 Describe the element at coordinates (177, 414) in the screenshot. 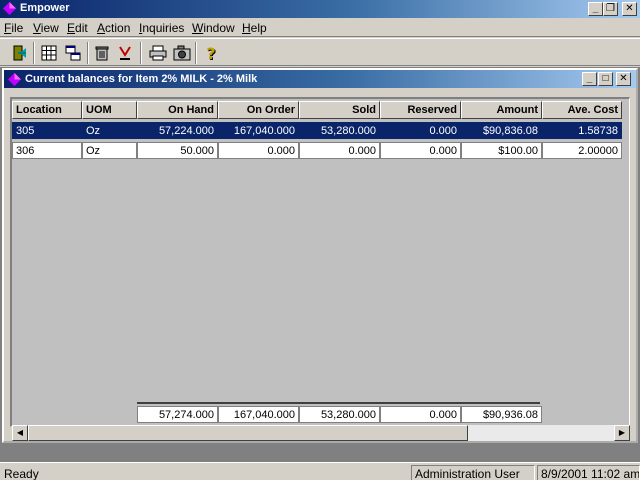

I see `total-on-hand: 57,274.000` at that location.